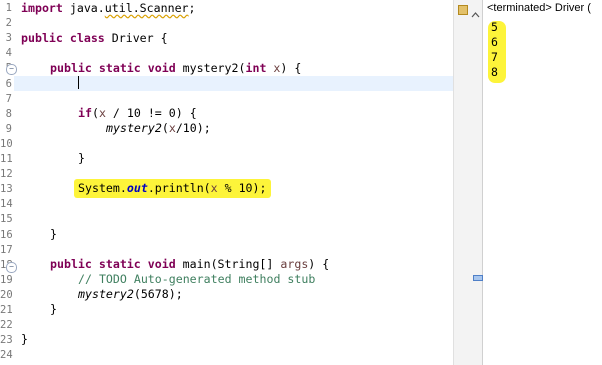 The width and height of the screenshot is (602, 365). Describe the element at coordinates (6, 249) in the screenshot. I see `line-number: 17` at that location.